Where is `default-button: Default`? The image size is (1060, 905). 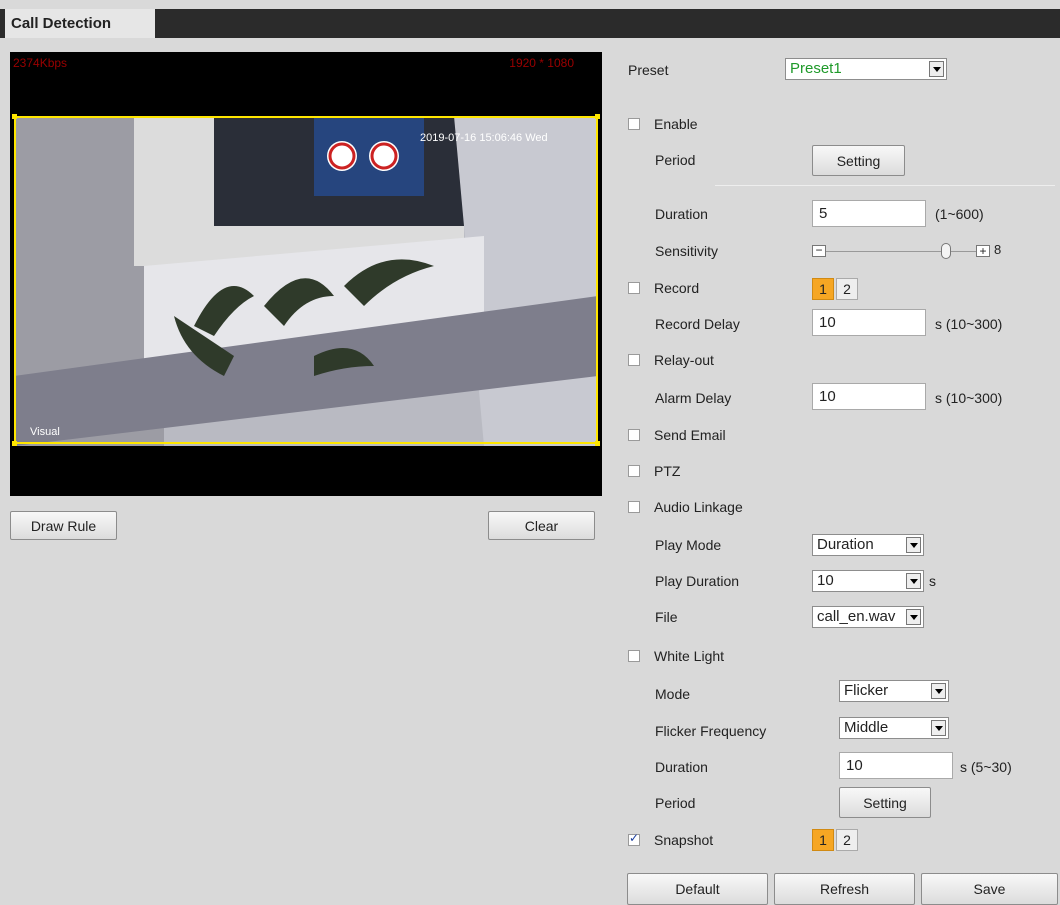
default-button: Default is located at coordinates (697, 889).